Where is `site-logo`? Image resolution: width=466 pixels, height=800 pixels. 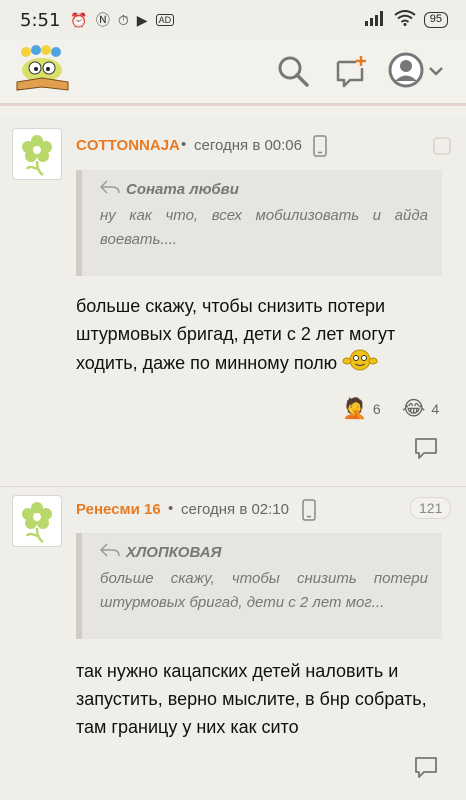
site-logo is located at coordinates (43, 69).